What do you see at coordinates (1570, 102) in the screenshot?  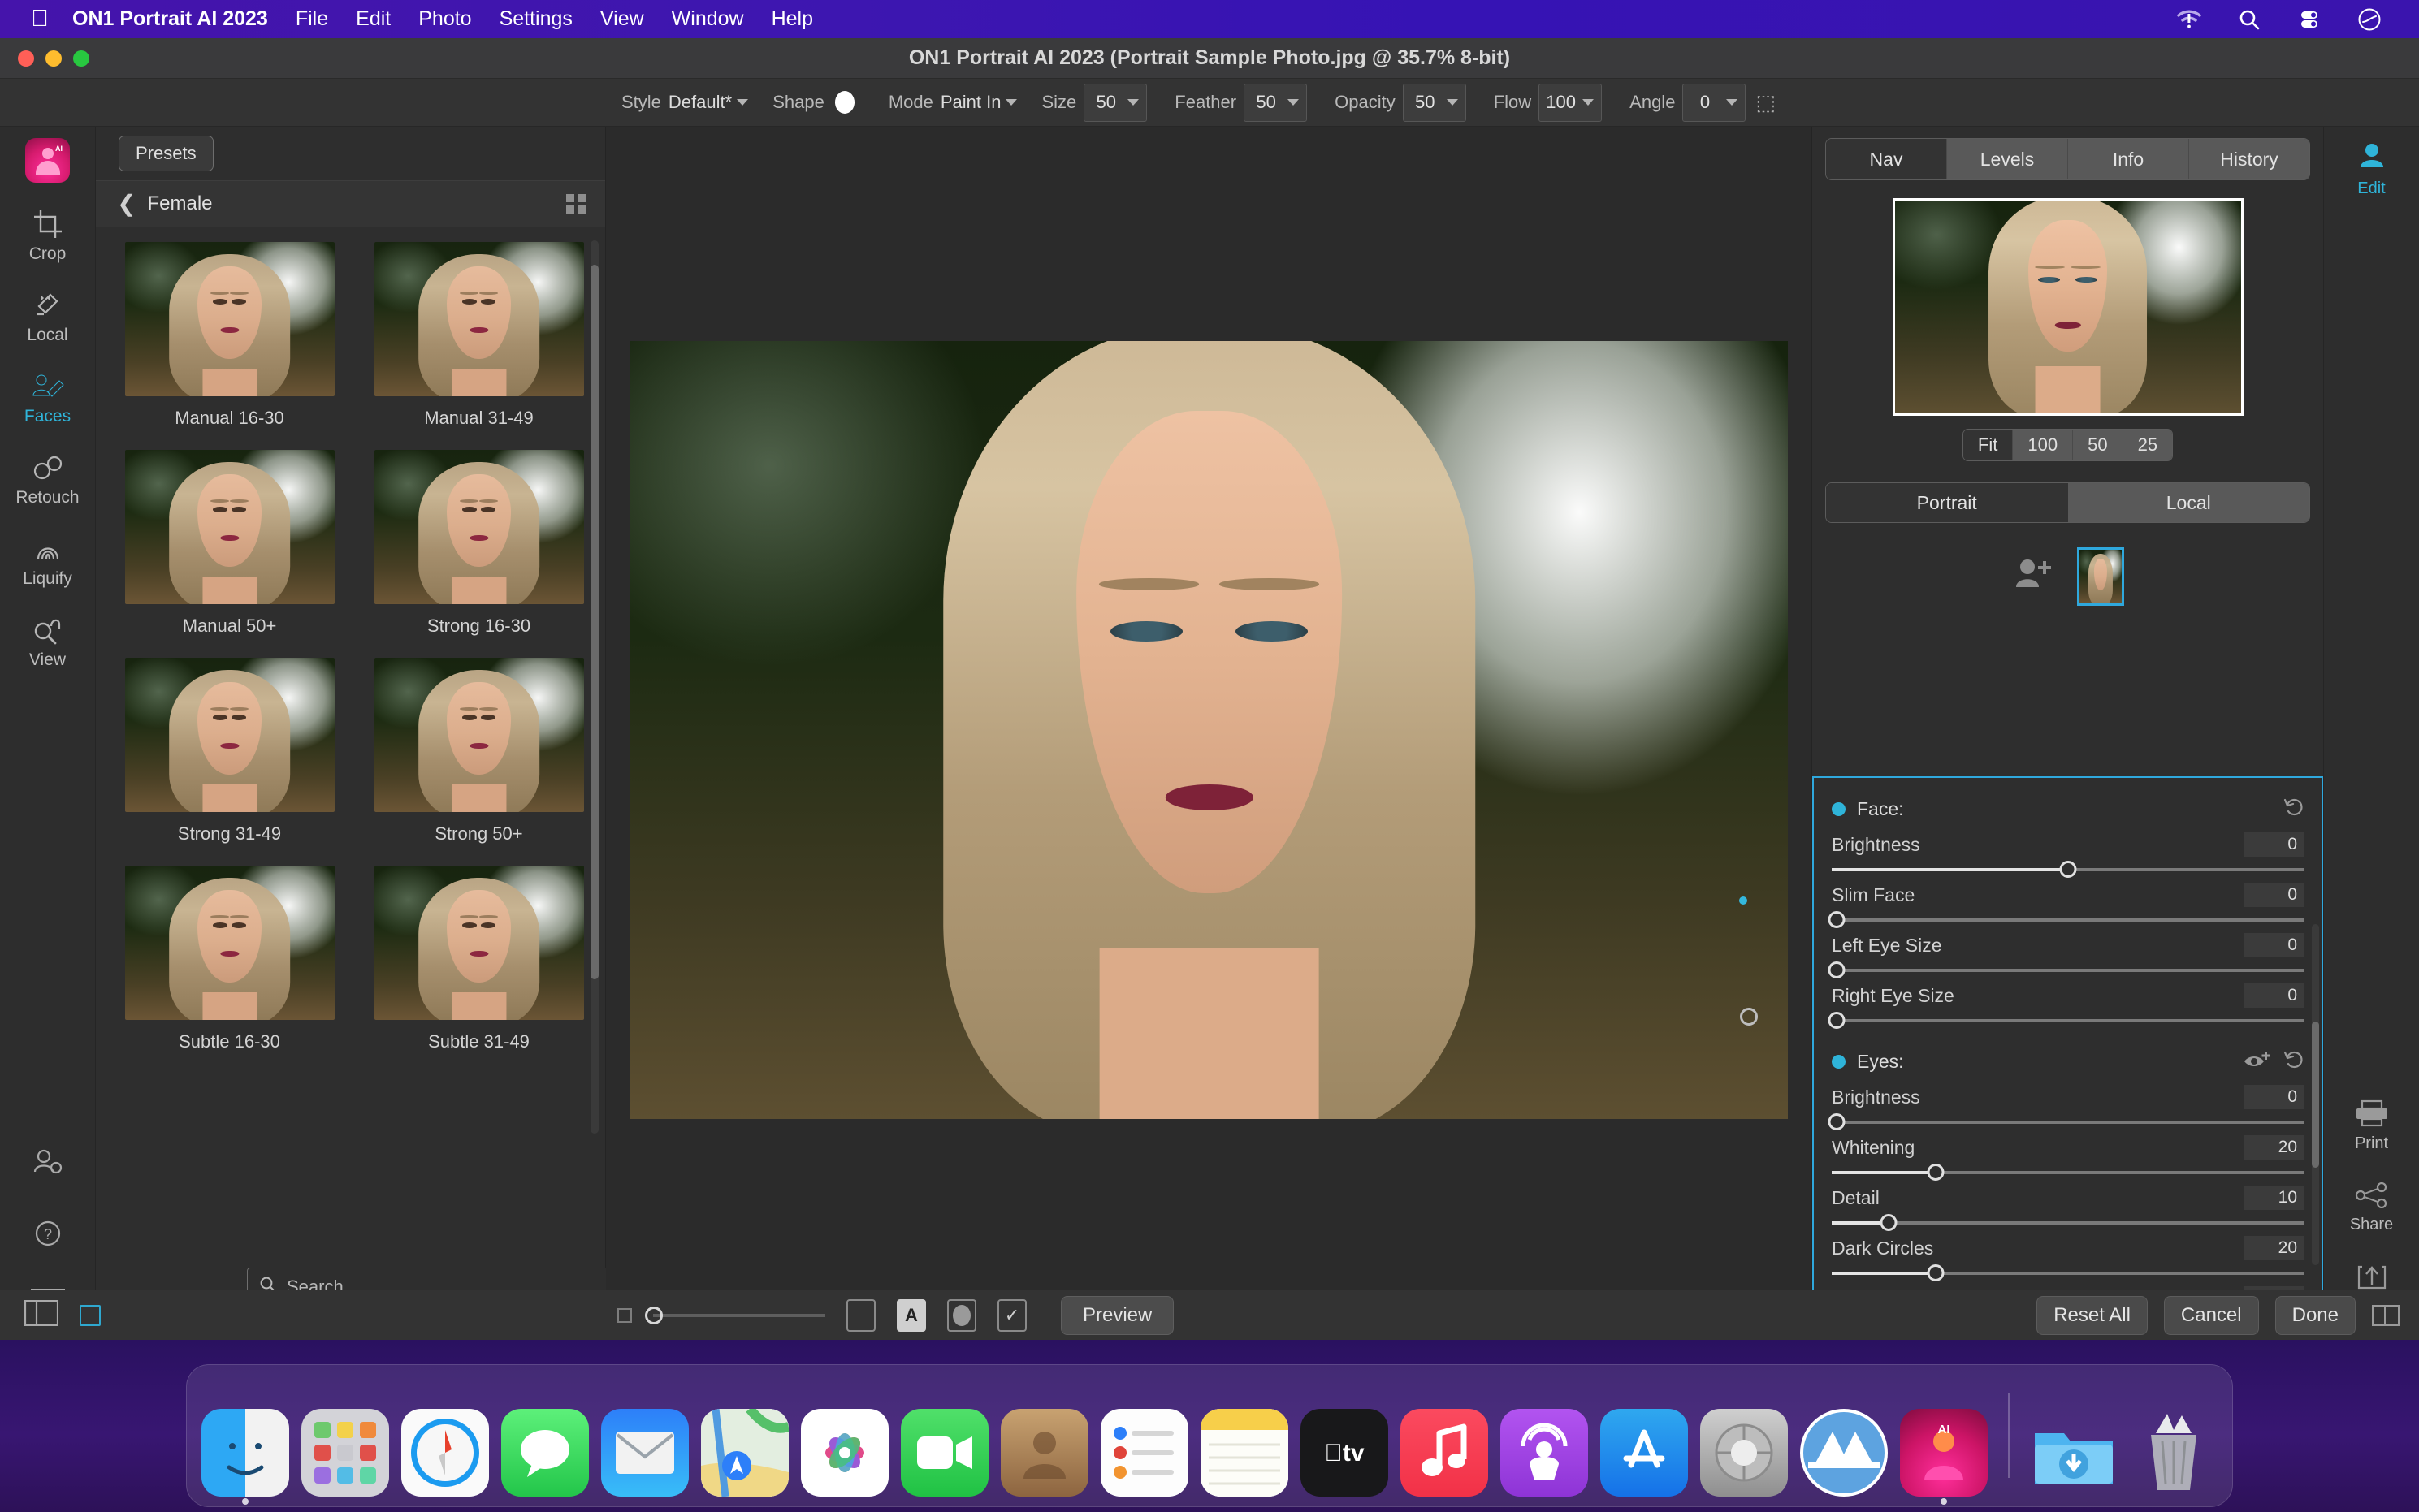 I see `flow-input: 100` at bounding box center [1570, 102].